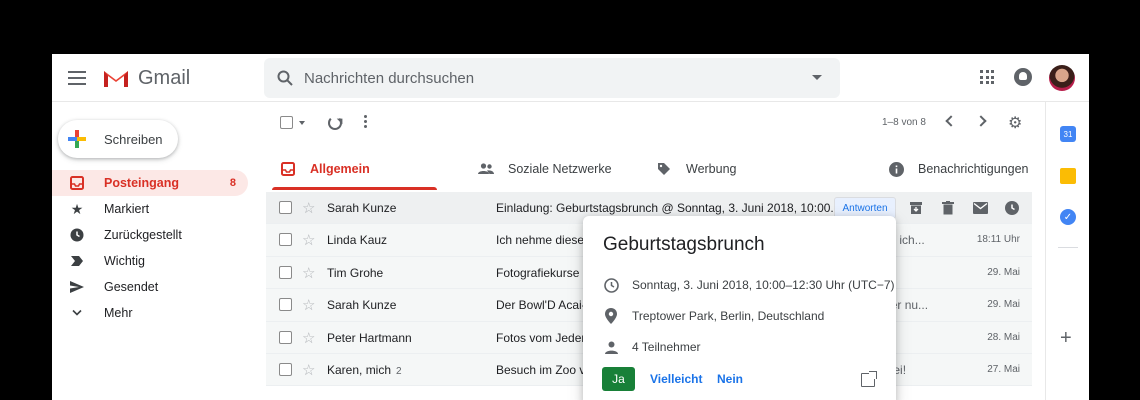  I want to click on event-guests: 4 Teilnehmer, so click(651, 347).